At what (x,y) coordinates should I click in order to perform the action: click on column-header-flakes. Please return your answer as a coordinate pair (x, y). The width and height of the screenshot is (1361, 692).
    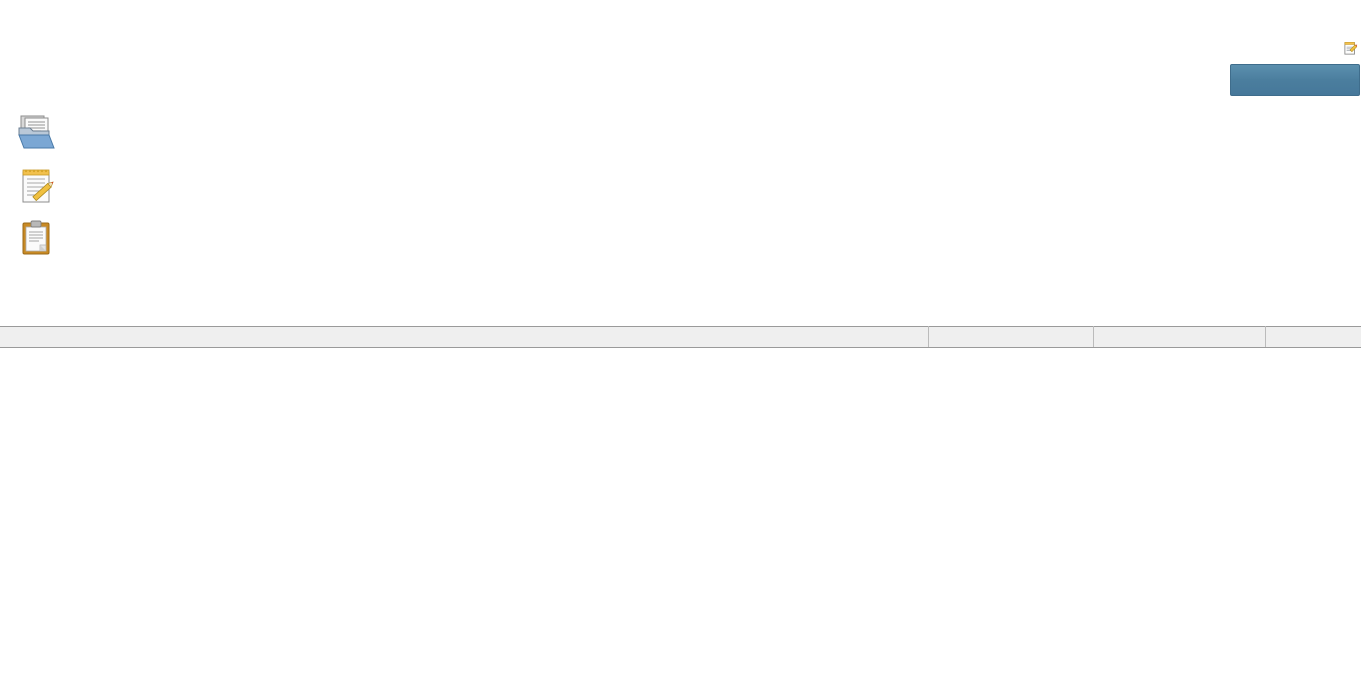
    Looking at the image, I should click on (1313, 337).